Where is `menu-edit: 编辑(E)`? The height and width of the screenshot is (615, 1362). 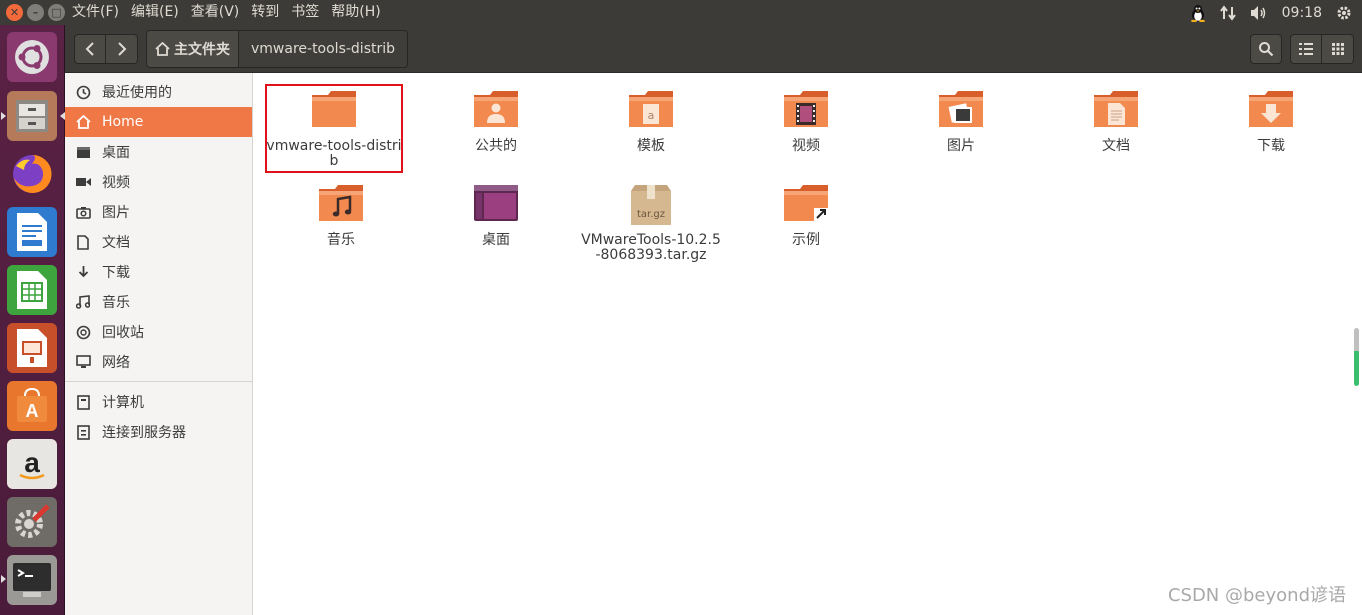
menu-edit: 编辑(E) is located at coordinates (155, 12).